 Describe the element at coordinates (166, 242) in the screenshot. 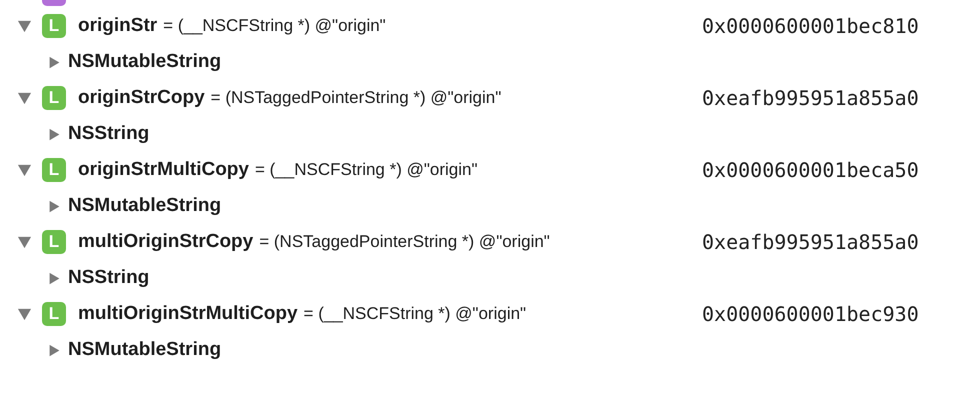

I see `variable-name: multiOriginStrCopy` at that location.